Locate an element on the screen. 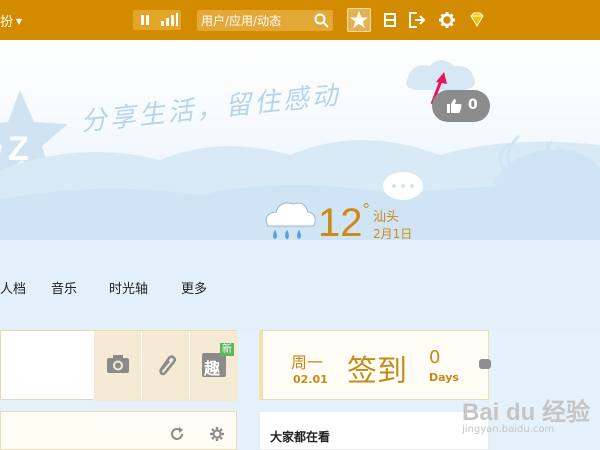 The height and width of the screenshot is (450, 600). composer-tools: 趣 新 is located at coordinates (165, 366).